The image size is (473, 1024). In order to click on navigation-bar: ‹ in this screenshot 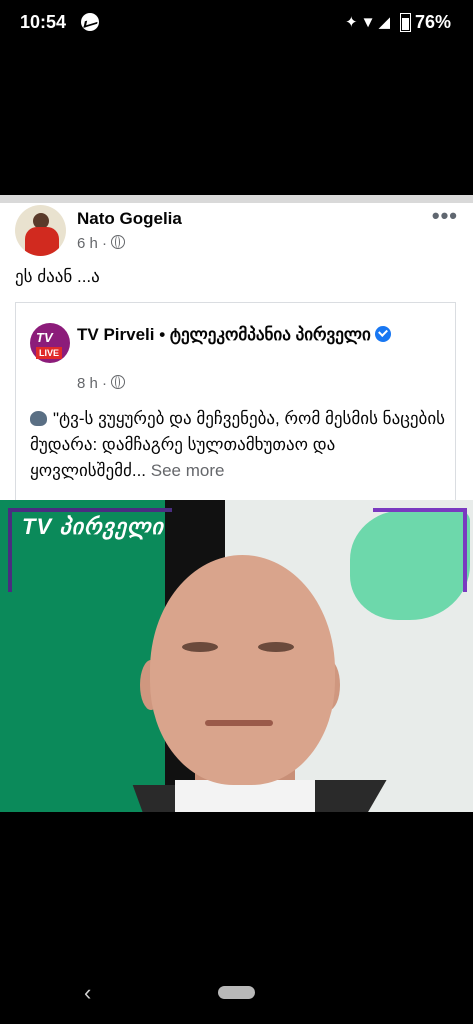, I will do `click(236, 992)`.